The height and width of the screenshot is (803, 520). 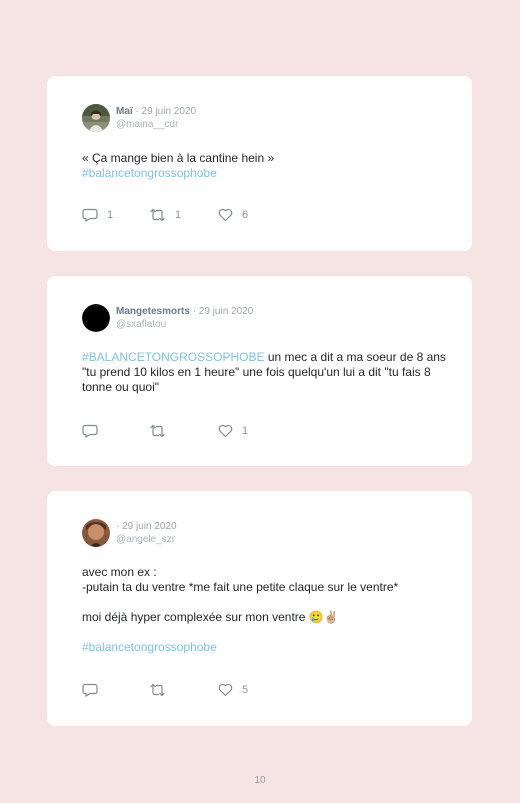 I want to click on author-handle: @maina__cdr, so click(x=156, y=124).